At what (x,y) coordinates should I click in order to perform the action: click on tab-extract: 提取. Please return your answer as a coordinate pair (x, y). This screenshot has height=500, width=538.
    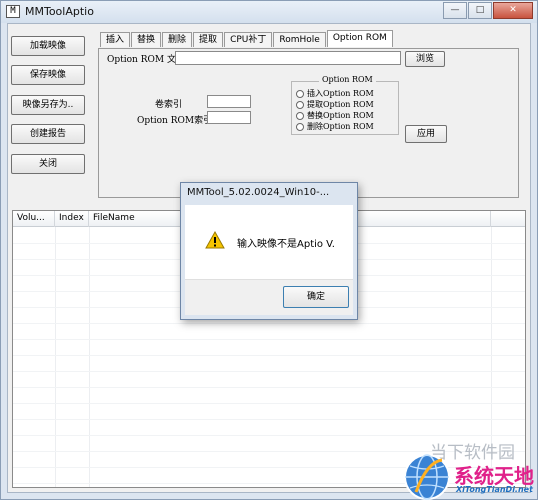
    Looking at the image, I should click on (208, 39).